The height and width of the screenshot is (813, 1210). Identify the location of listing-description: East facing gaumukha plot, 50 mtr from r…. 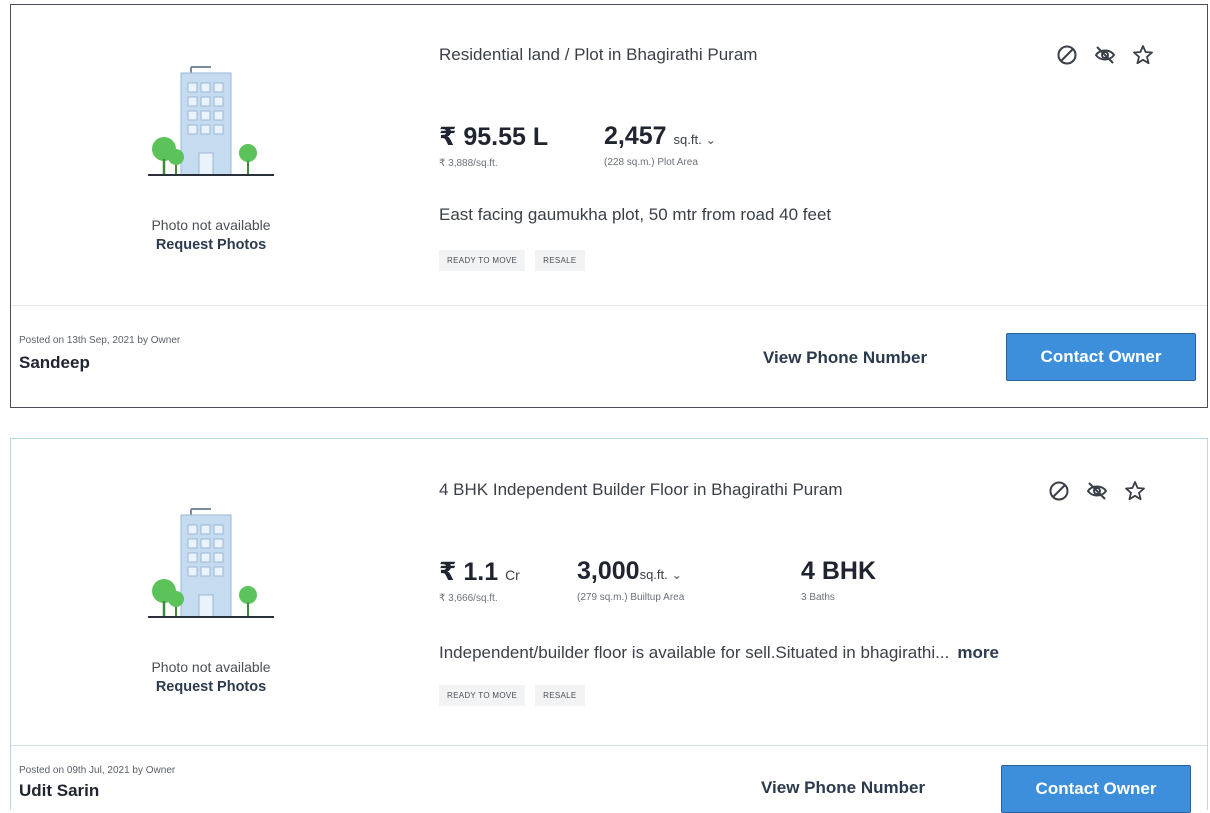
(635, 215).